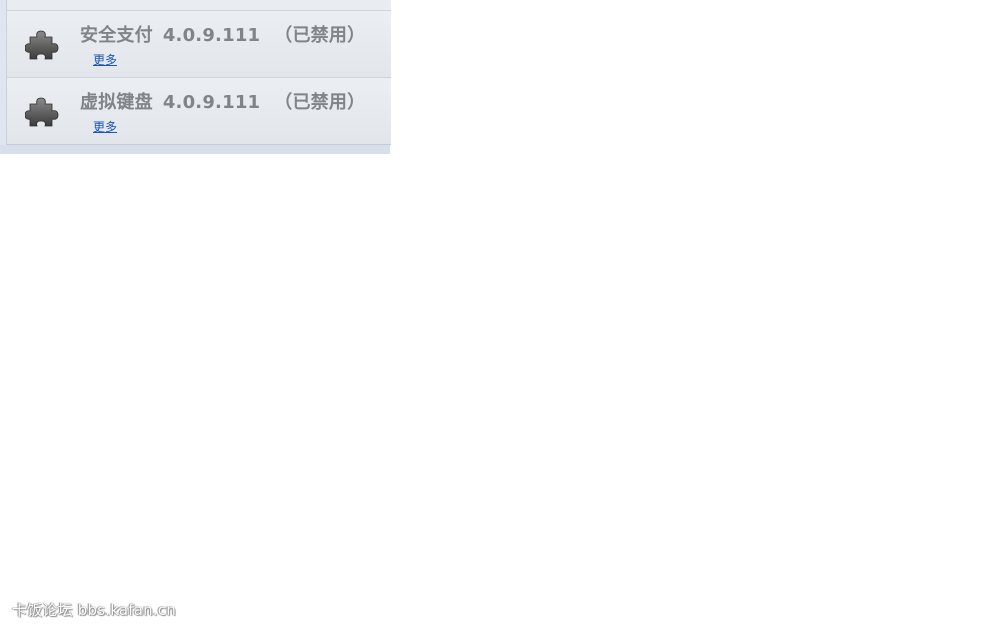 This screenshot has width=1008, height=630. Describe the element at coordinates (116, 102) in the screenshot. I see `extension-name: 虚拟键盘` at that location.